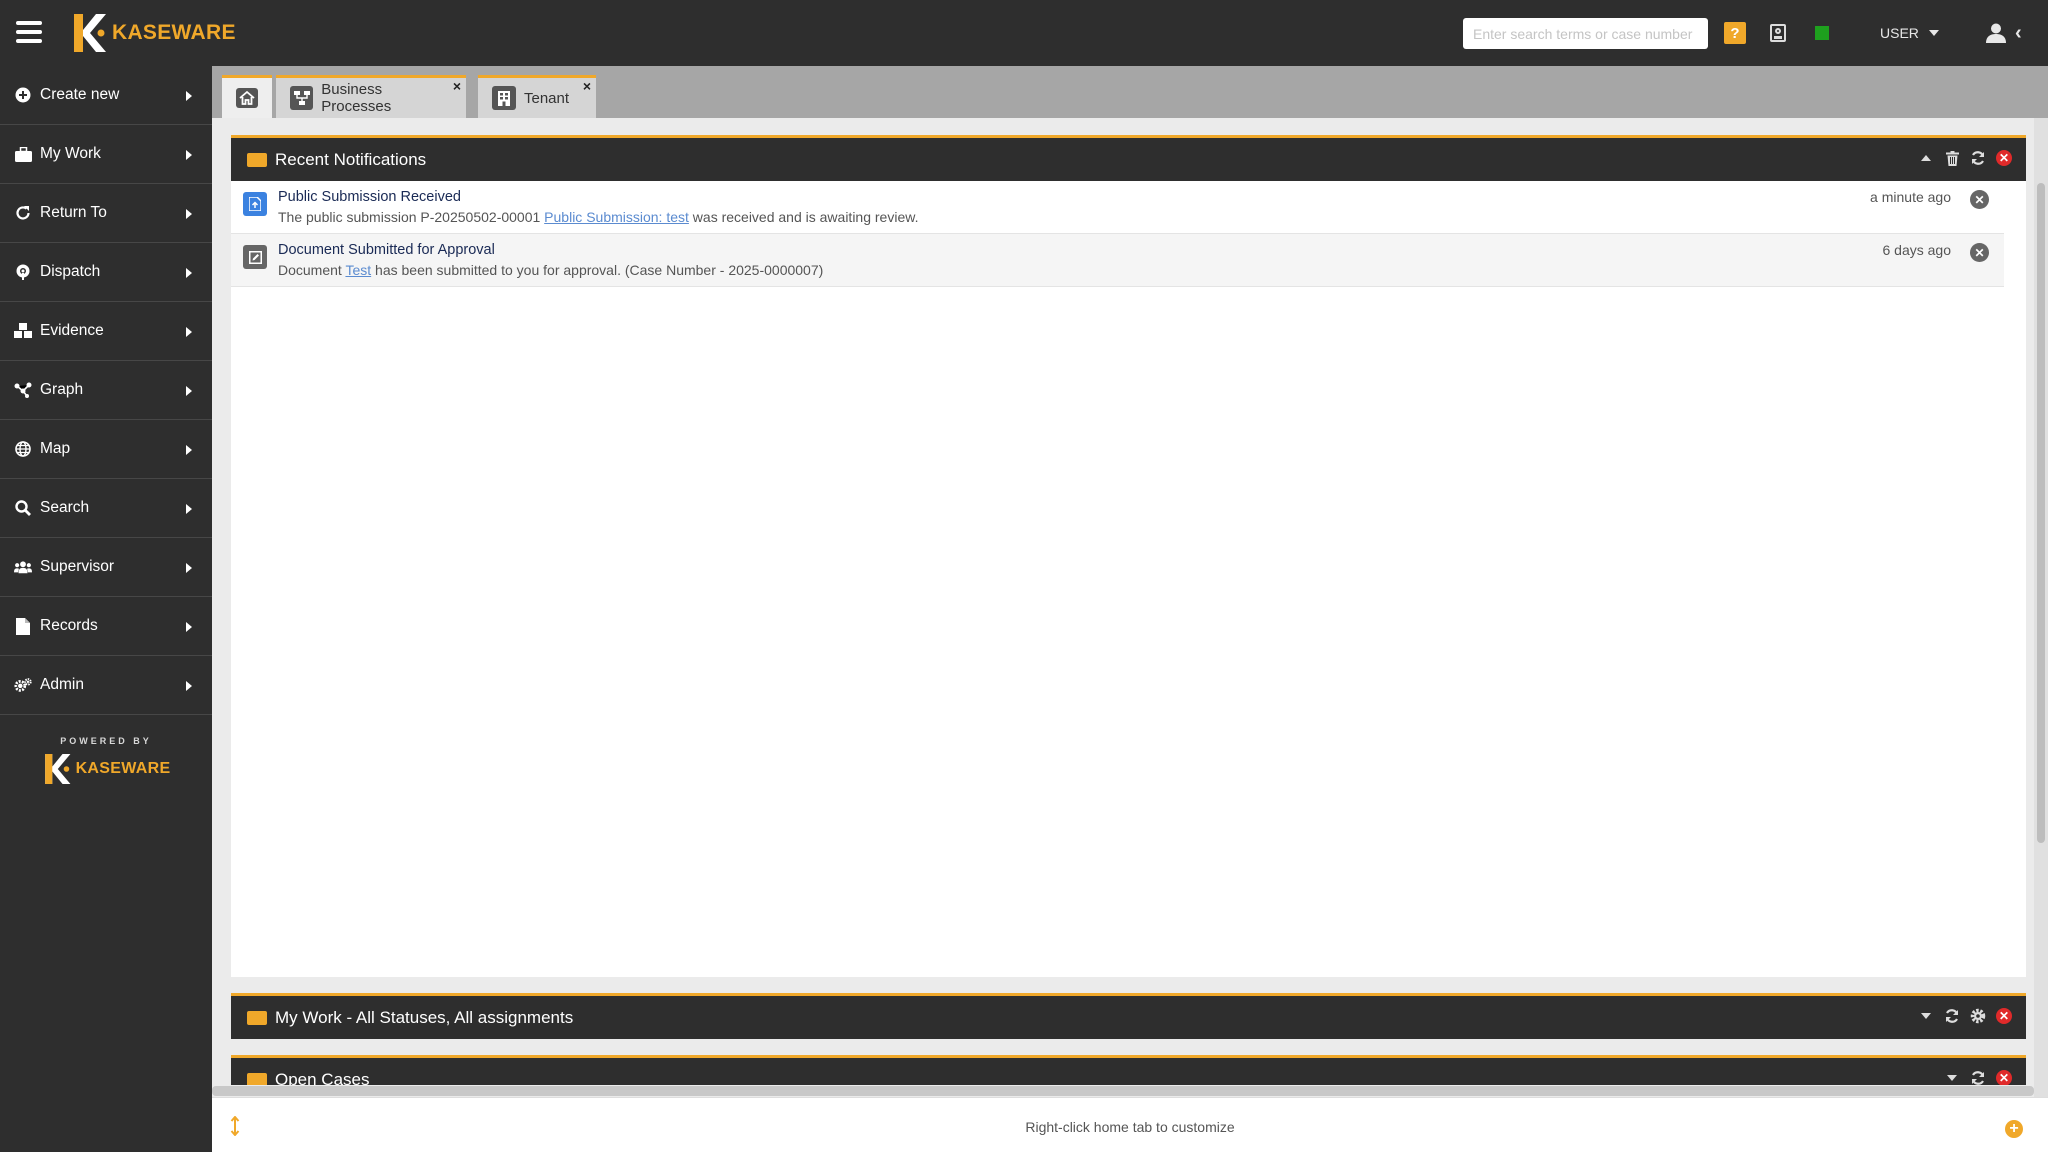 Image resolution: width=2048 pixels, height=1152 pixels. What do you see at coordinates (616, 217) in the screenshot?
I see `notification-link: Public Submission: test` at bounding box center [616, 217].